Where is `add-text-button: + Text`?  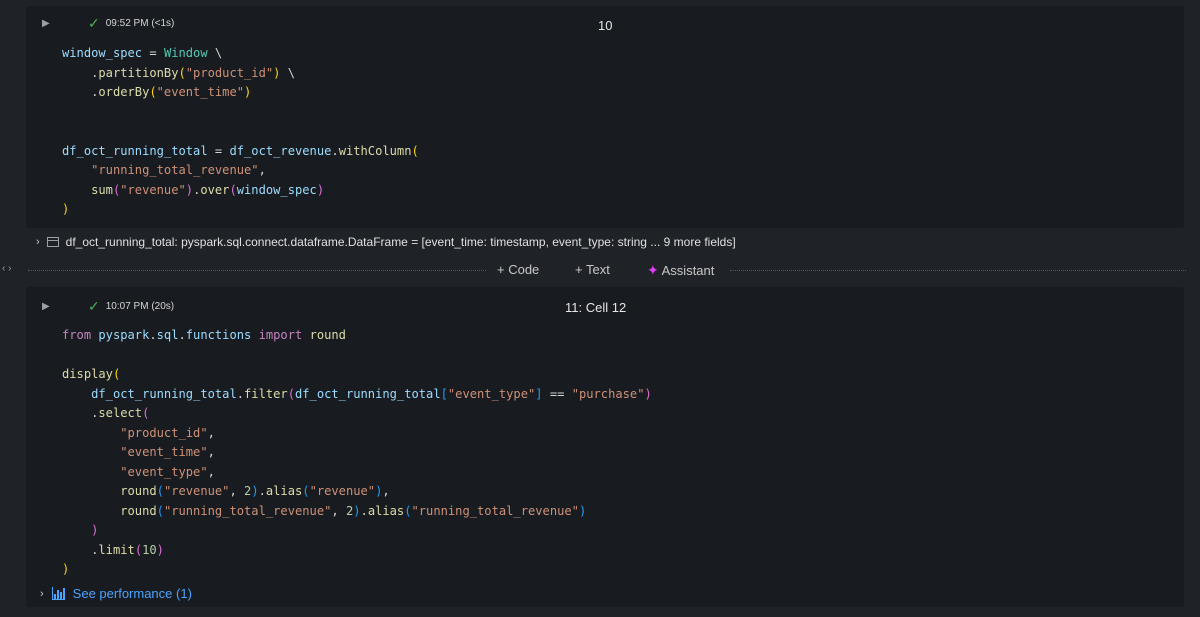 add-text-button: + Text is located at coordinates (592, 269).